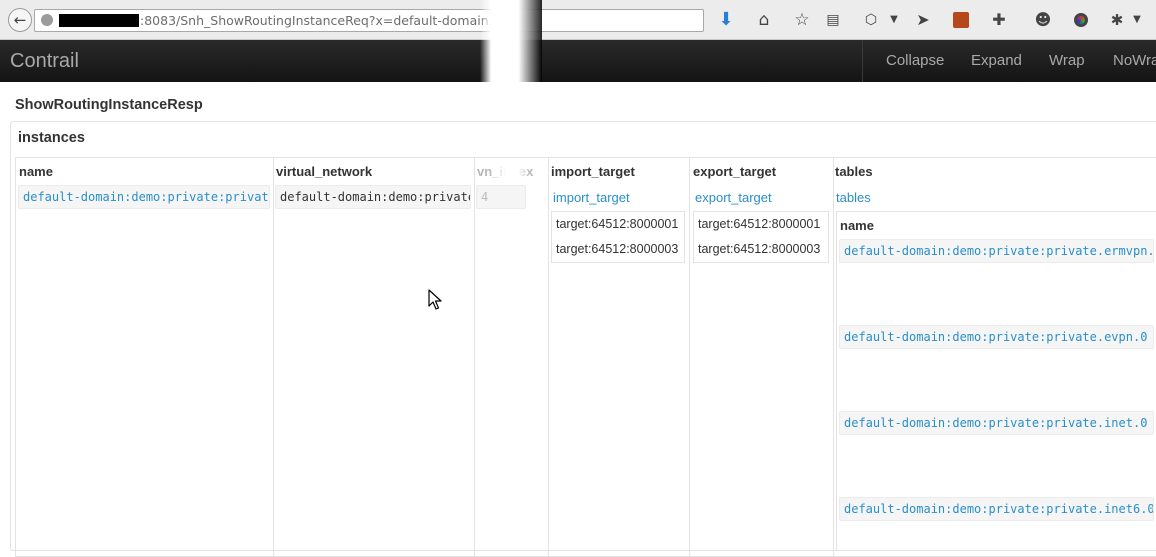 The width and height of the screenshot is (1156, 557). Describe the element at coordinates (47, 20) in the screenshot. I see `globe-icon` at that location.